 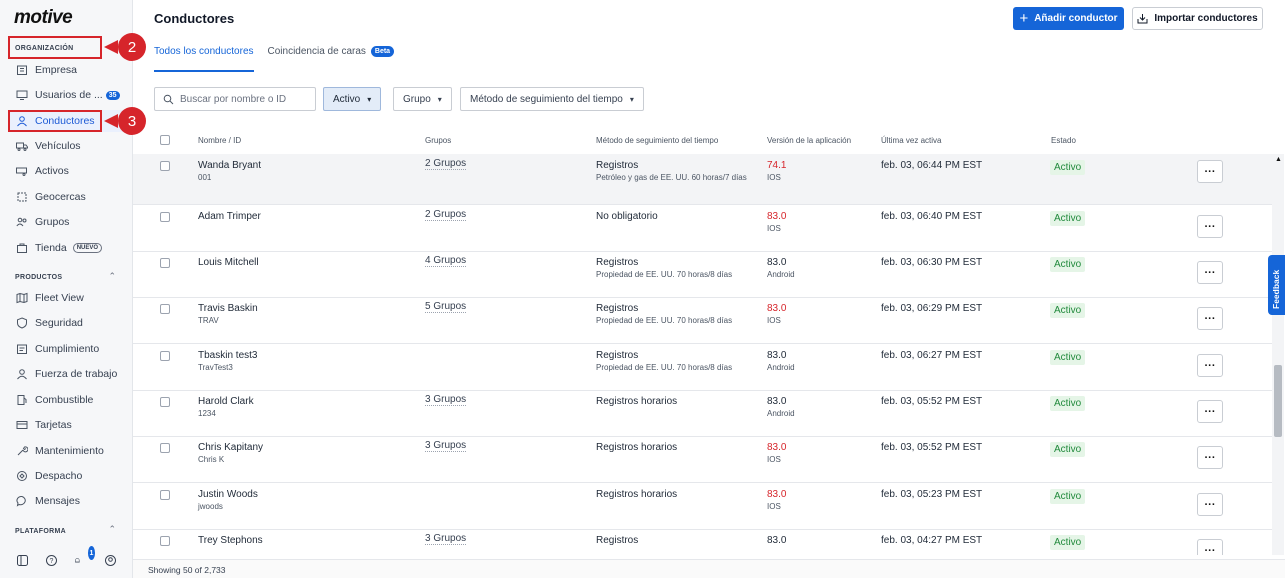 I want to click on column-header-groups: Grupos, so click(x=438, y=140).